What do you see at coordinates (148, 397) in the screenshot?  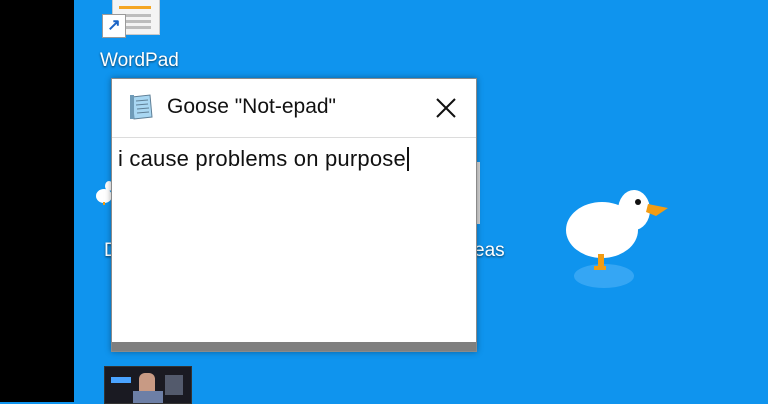 I see `thumbnail-person-shirt` at bounding box center [148, 397].